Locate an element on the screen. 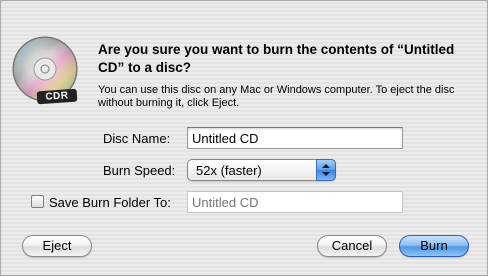 The width and height of the screenshot is (488, 276). save-burn-folder-checkbox is located at coordinates (37, 201).